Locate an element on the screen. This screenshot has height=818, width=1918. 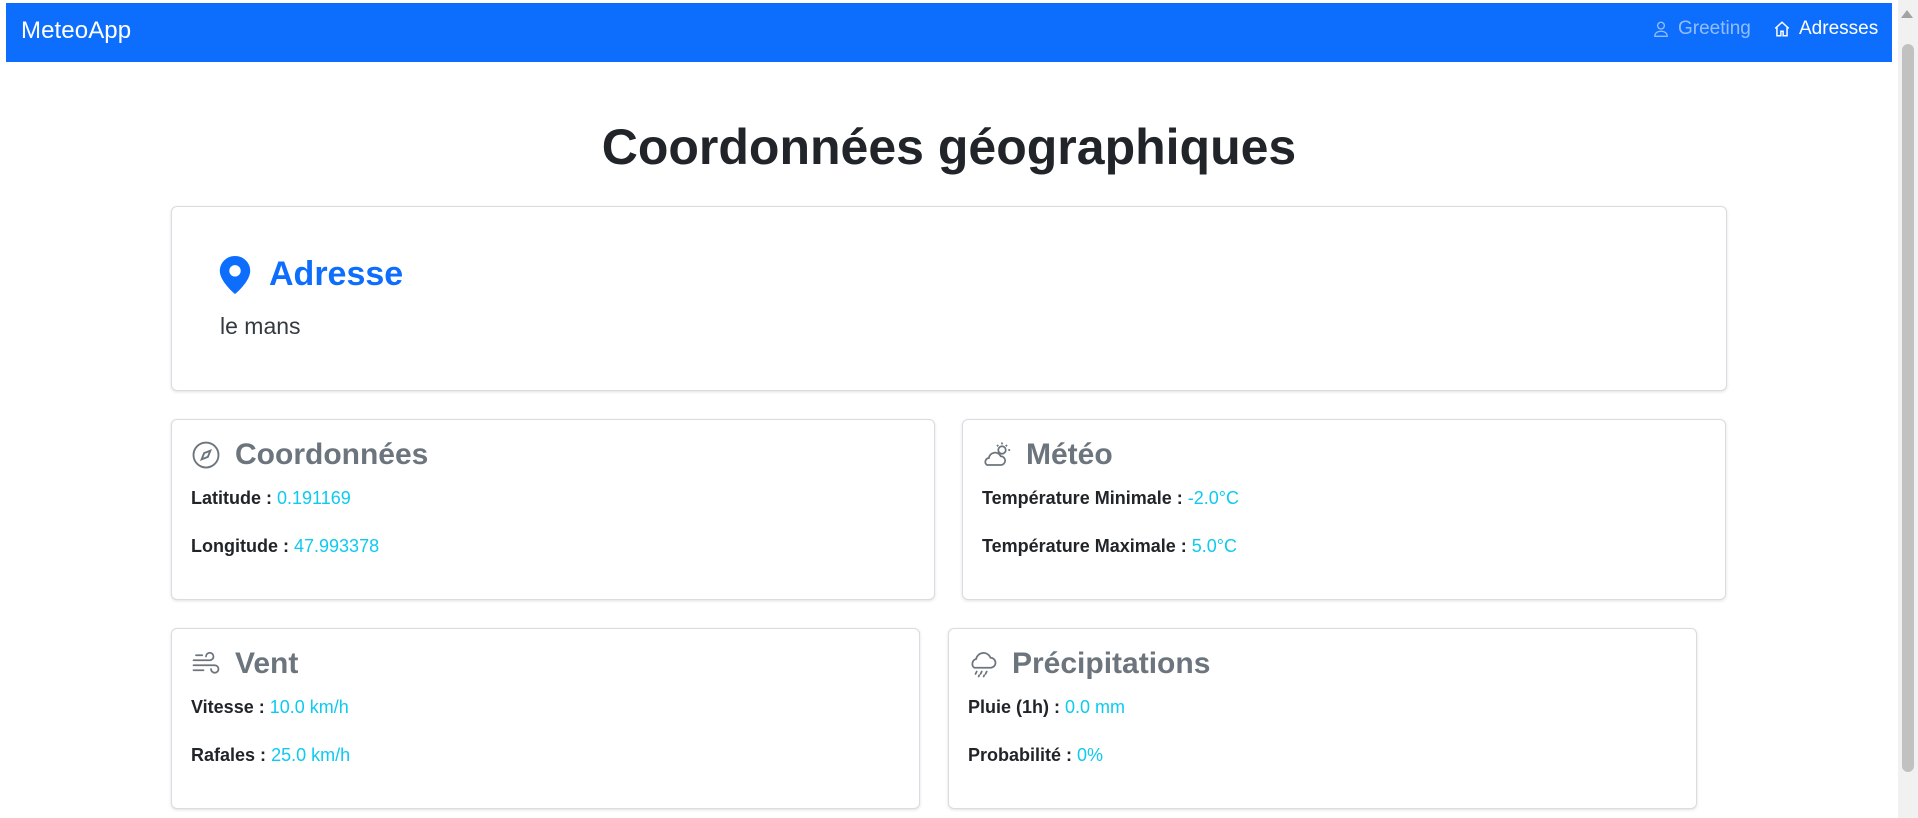
speed-row: Vitesse : 10.0 km/h is located at coordinates (270, 707).